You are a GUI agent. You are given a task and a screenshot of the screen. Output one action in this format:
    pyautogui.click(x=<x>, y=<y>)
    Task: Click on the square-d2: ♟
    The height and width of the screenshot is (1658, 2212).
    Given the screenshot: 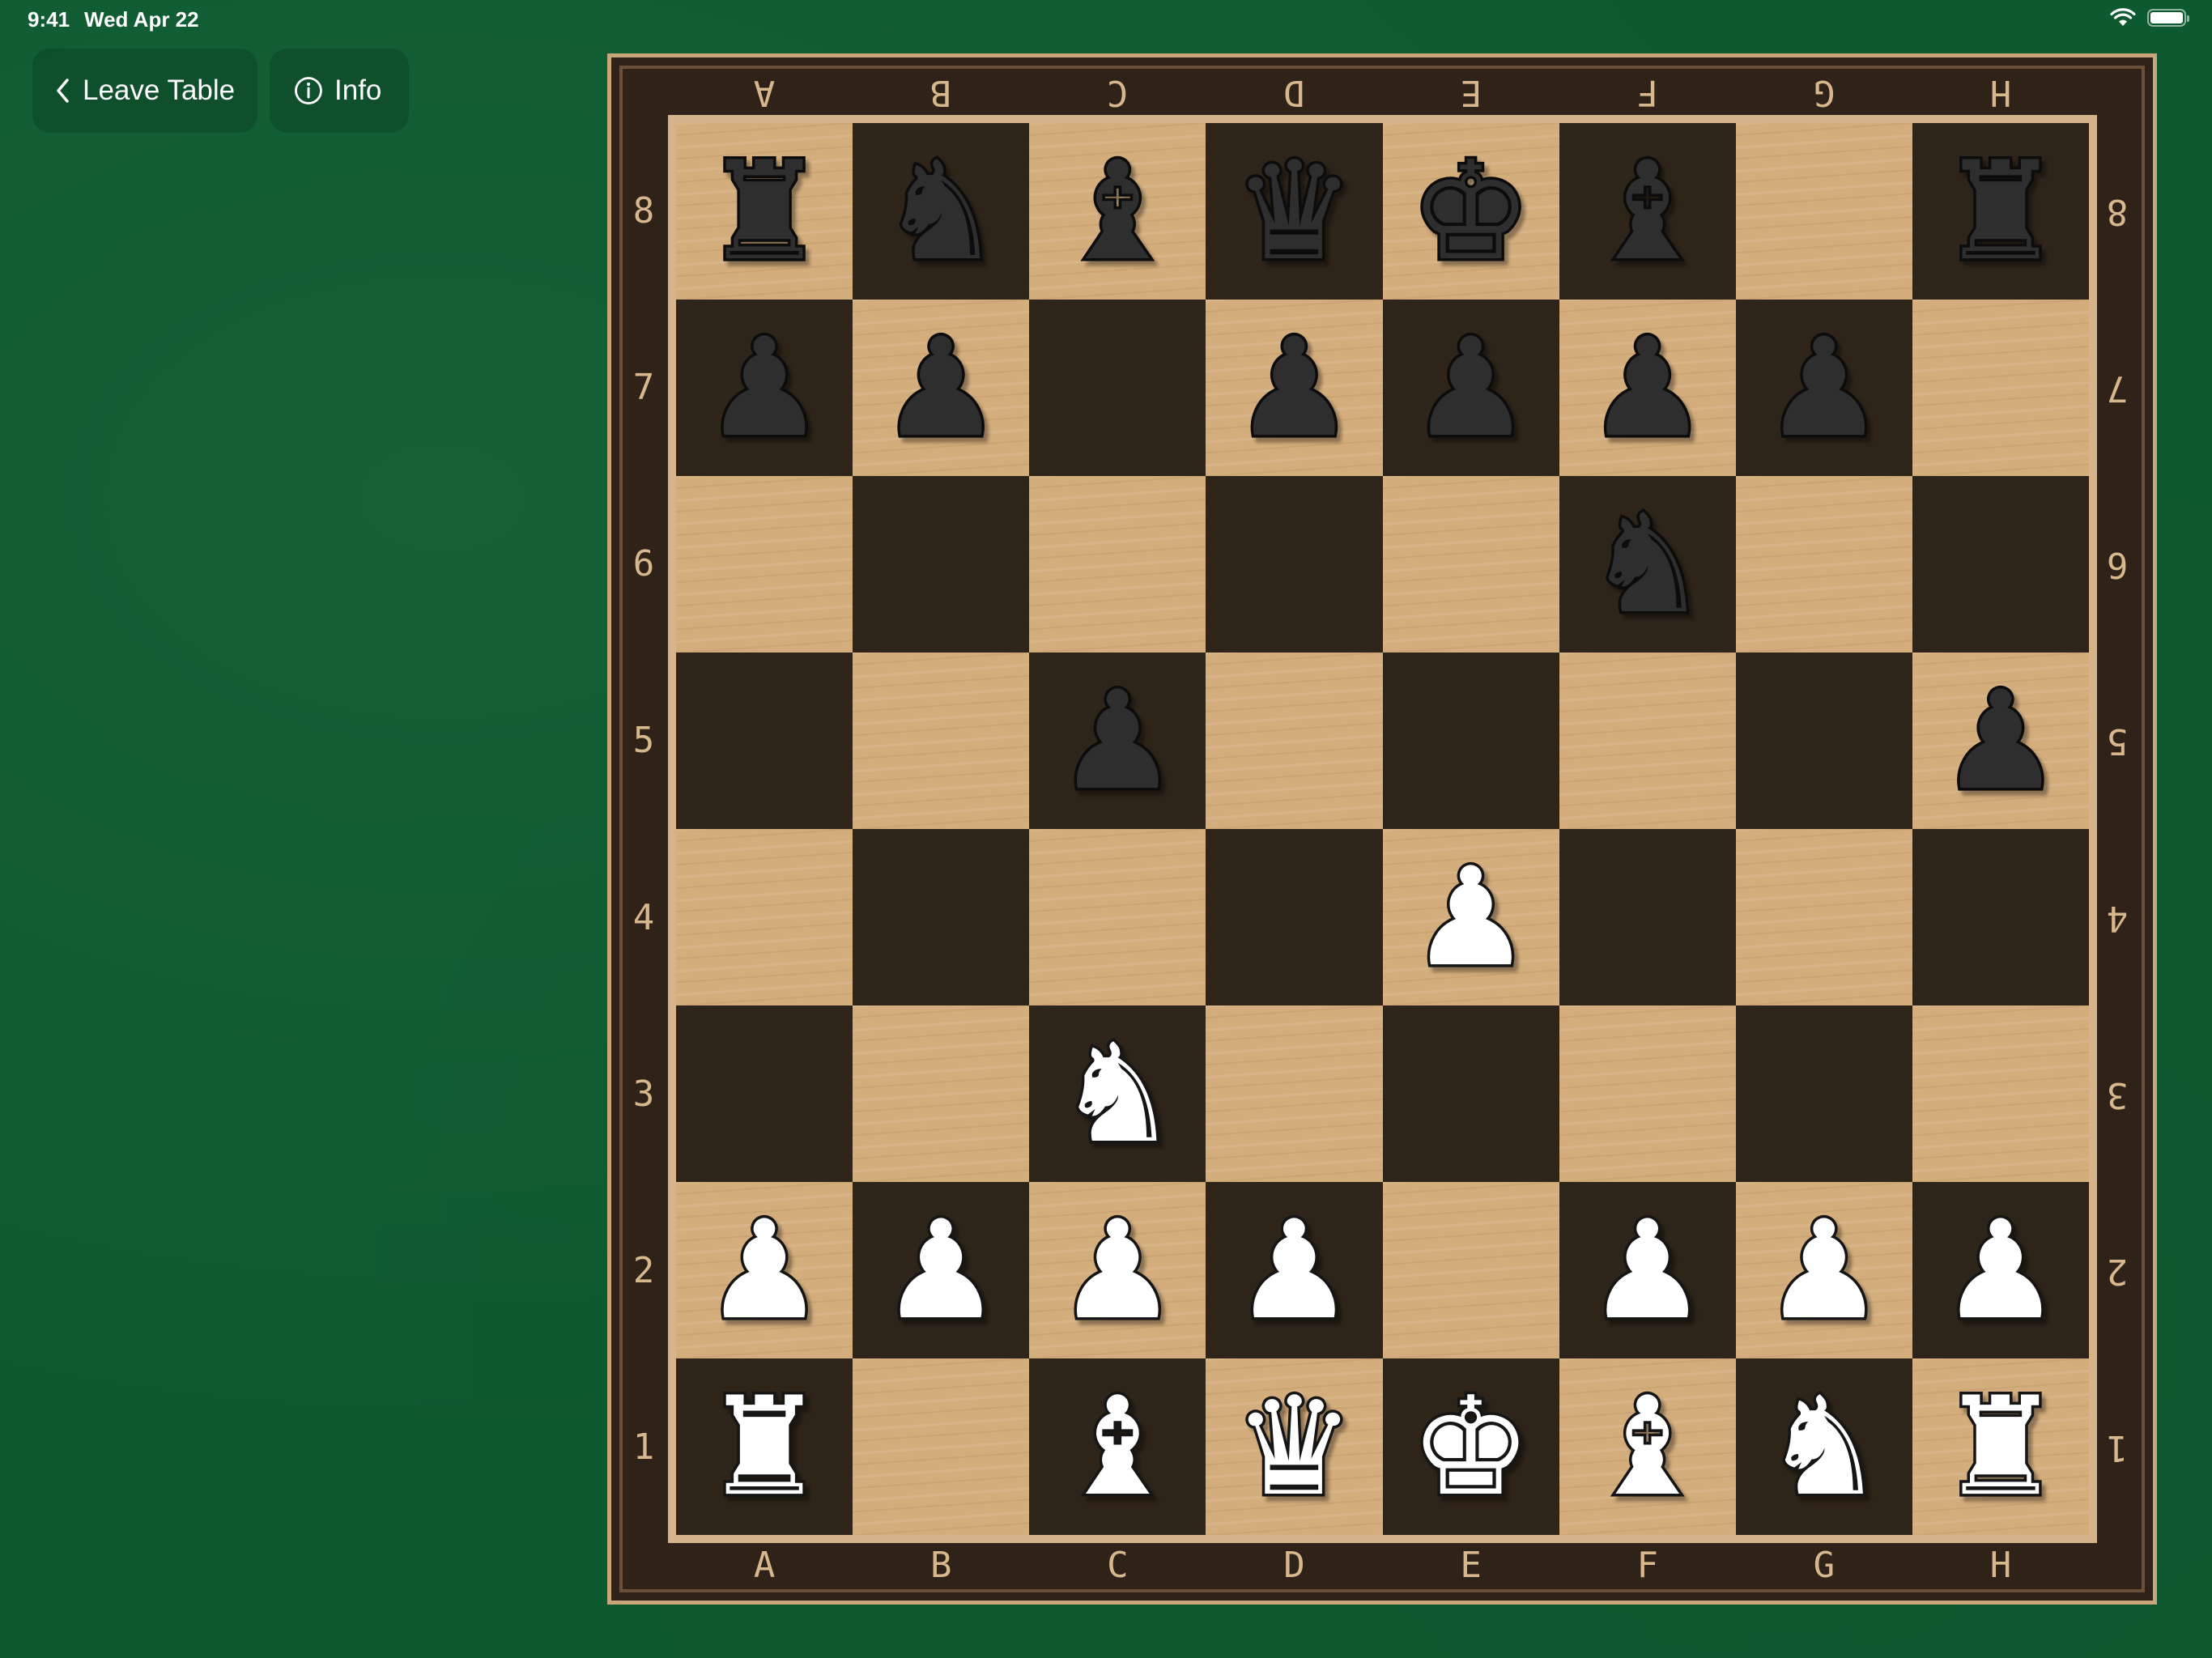 What is the action you would take?
    pyautogui.click(x=1295, y=1270)
    